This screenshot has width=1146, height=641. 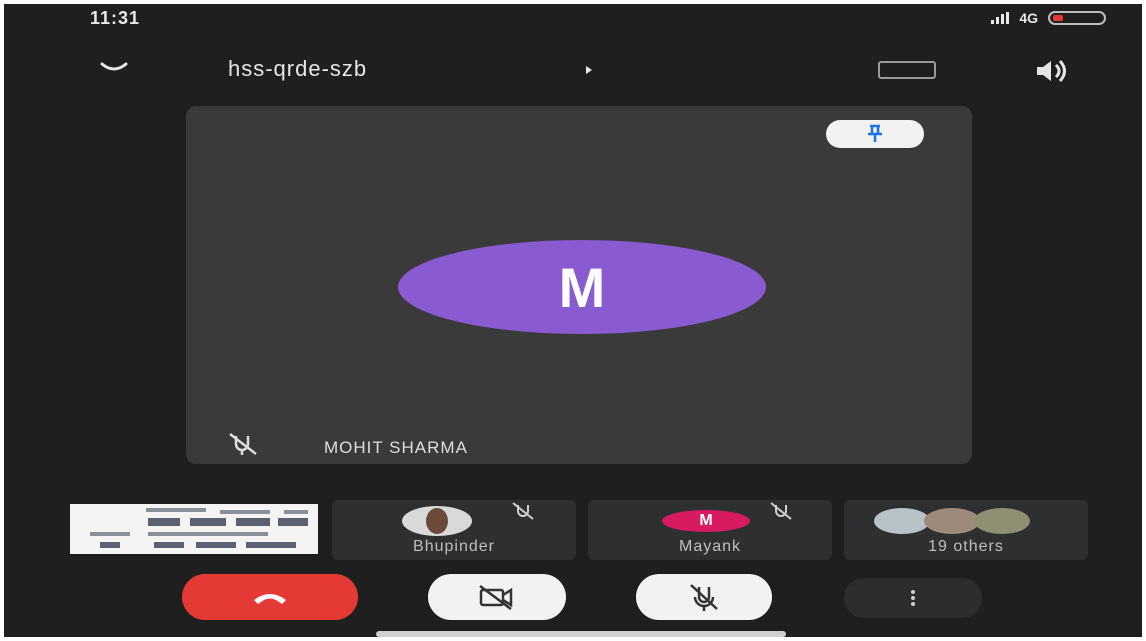 I want to click on caret-right-icon, so click(x=589, y=70).